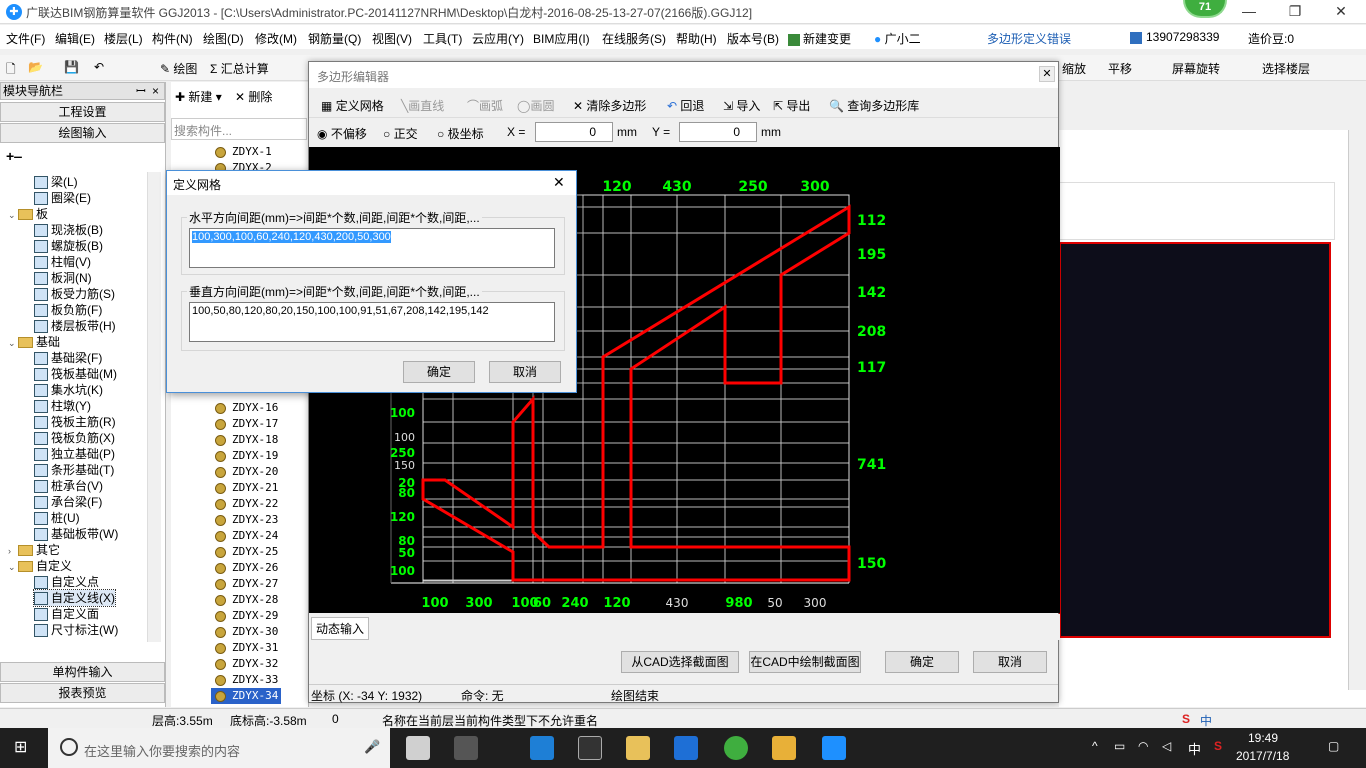 This screenshot has width=1366, height=768. What do you see at coordinates (75, 38) in the screenshot?
I see `menu-edit: 编辑(E)` at bounding box center [75, 38].